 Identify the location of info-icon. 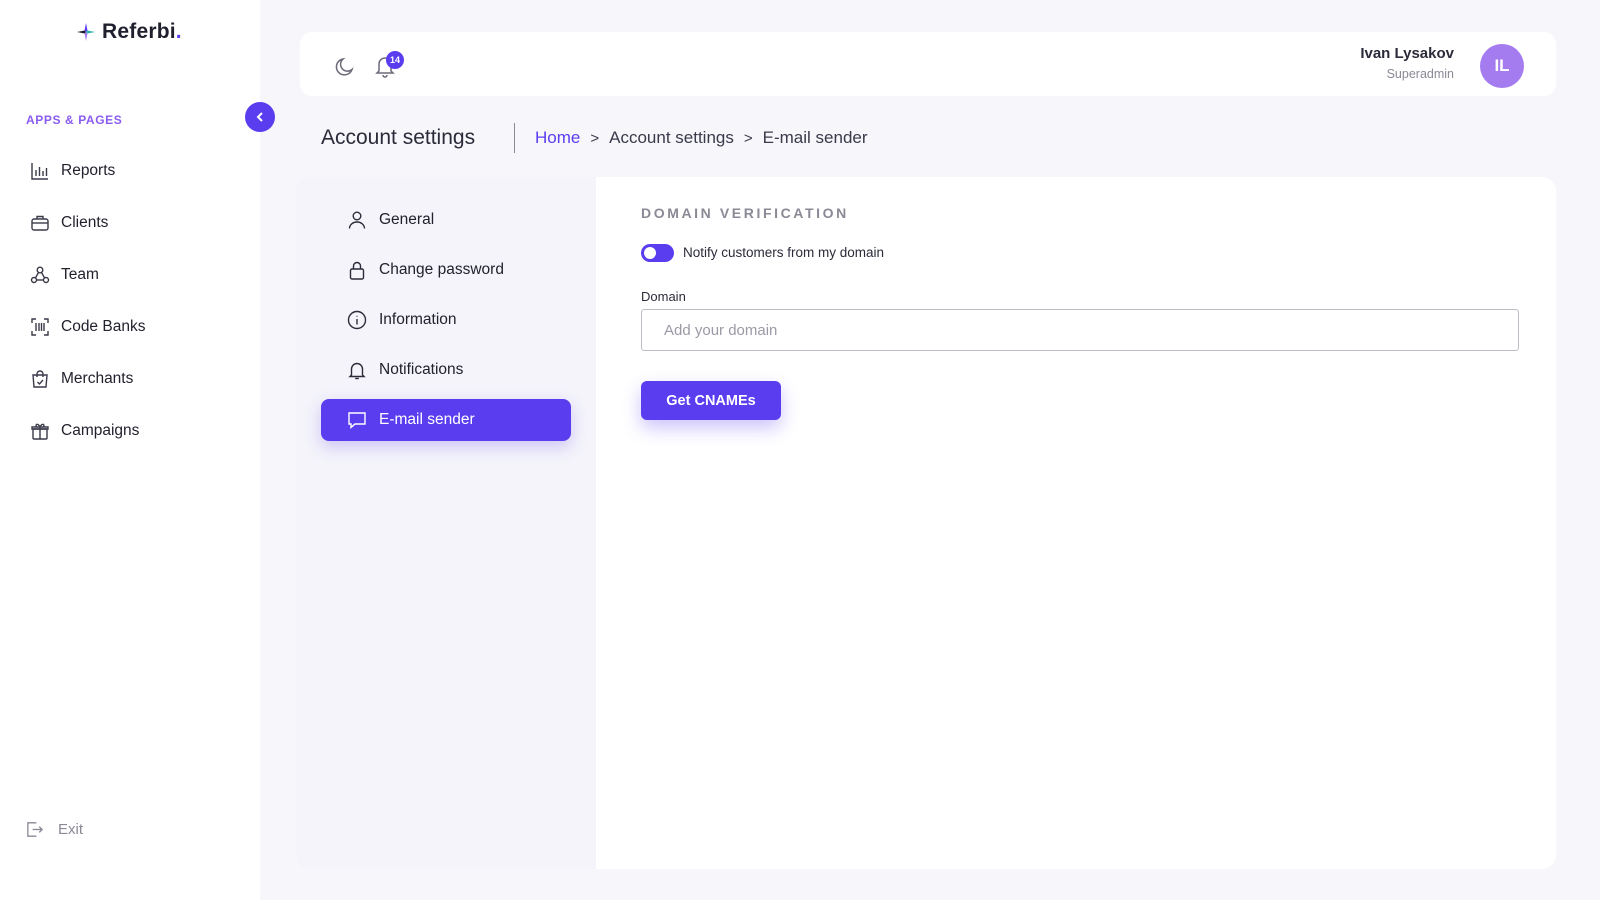
(357, 320).